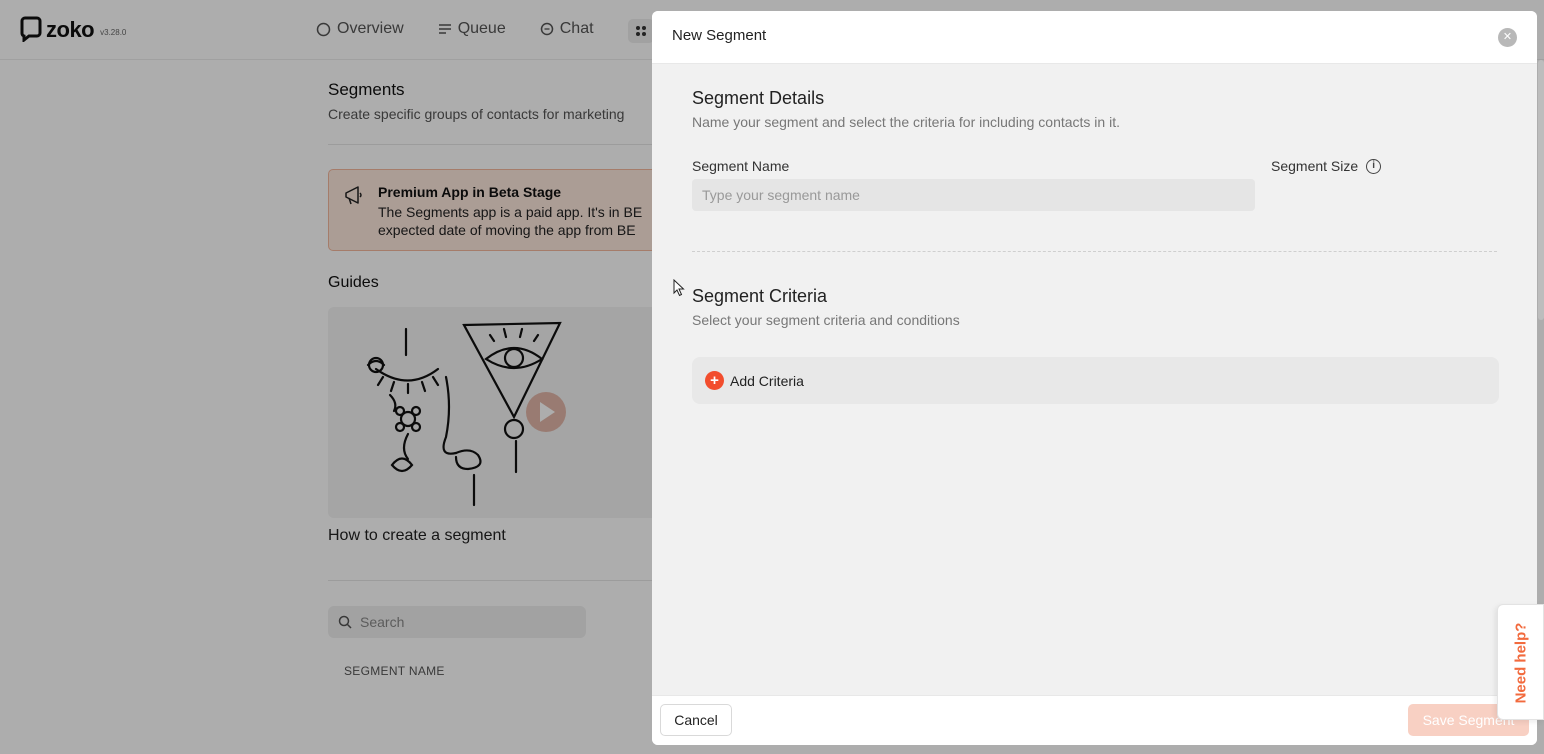 This screenshot has width=1544, height=754. I want to click on need-help-label: Need help?, so click(1521, 663).